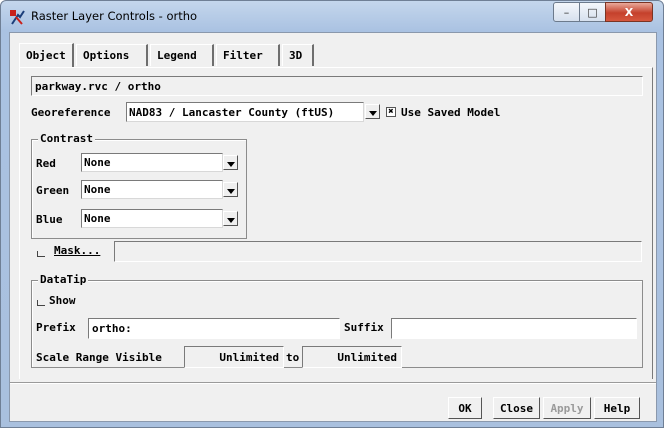 Image resolution: width=664 pixels, height=428 pixels. Describe the element at coordinates (567, 408) in the screenshot. I see `apply-button: Apply` at that location.